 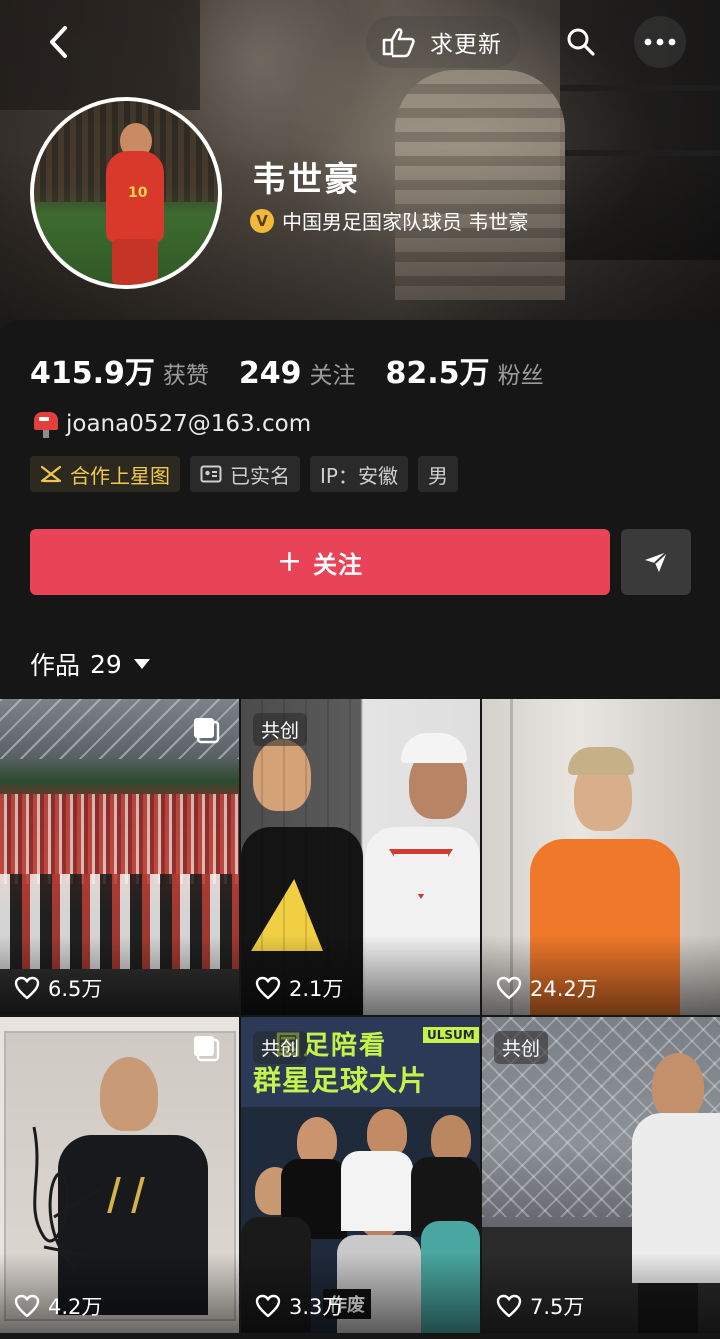 I want to click on stat-following-label: 关注, so click(x=332, y=376).